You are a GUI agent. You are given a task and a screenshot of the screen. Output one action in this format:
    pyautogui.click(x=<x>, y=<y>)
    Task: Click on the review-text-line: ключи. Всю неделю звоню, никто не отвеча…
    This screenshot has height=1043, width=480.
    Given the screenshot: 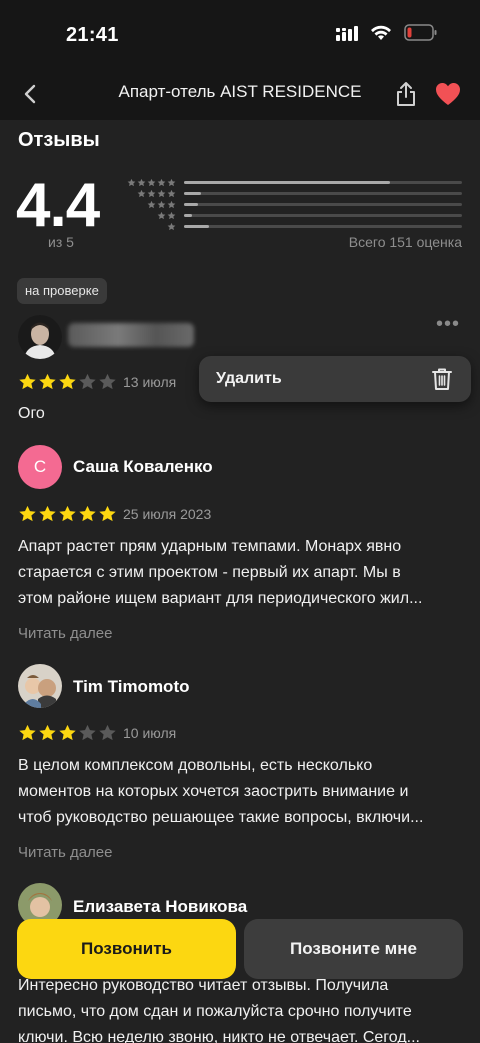 What is the action you would take?
    pyautogui.click(x=219, y=1036)
    